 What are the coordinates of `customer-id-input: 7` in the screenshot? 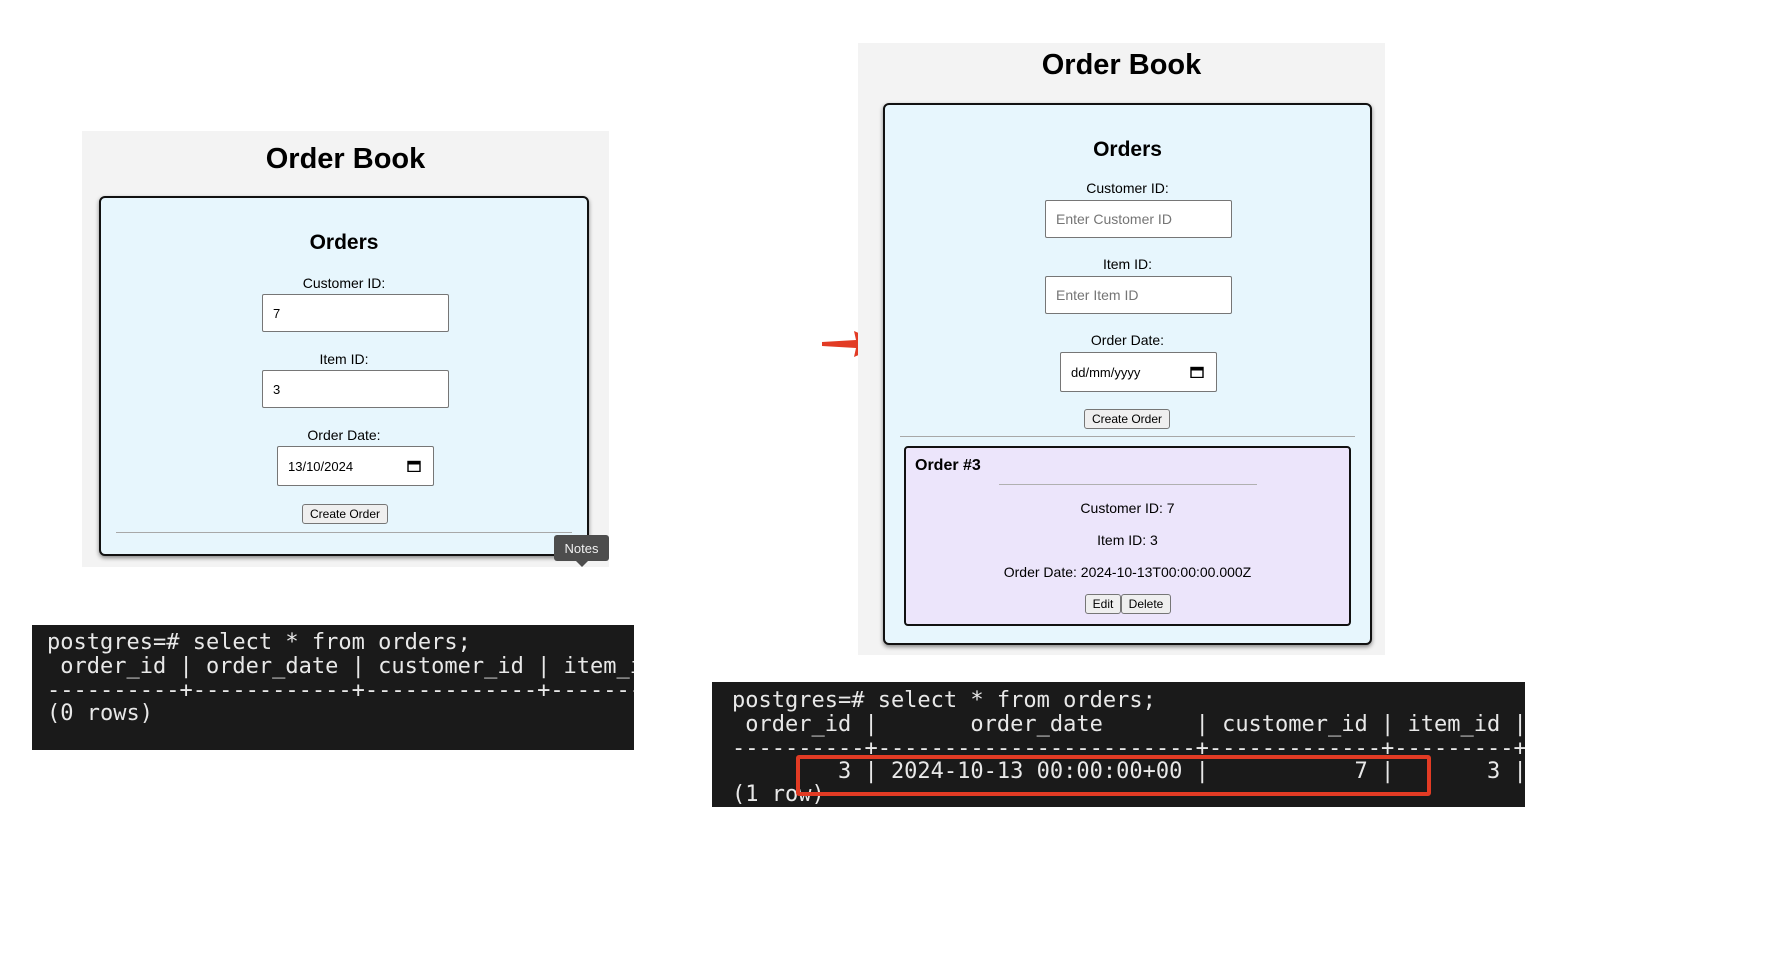 It's located at (355, 313).